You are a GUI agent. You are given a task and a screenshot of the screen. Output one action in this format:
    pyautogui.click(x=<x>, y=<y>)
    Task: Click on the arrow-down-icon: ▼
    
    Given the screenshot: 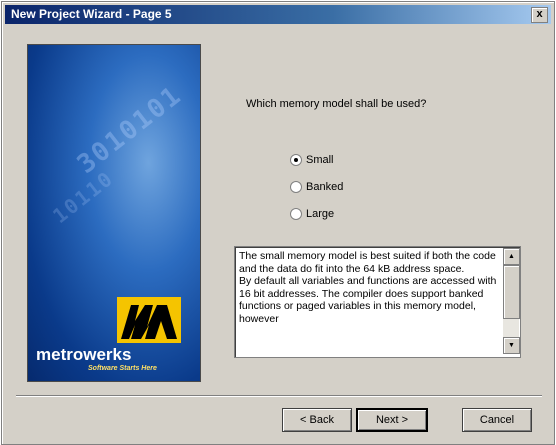 What is the action you would take?
    pyautogui.click(x=511, y=345)
    